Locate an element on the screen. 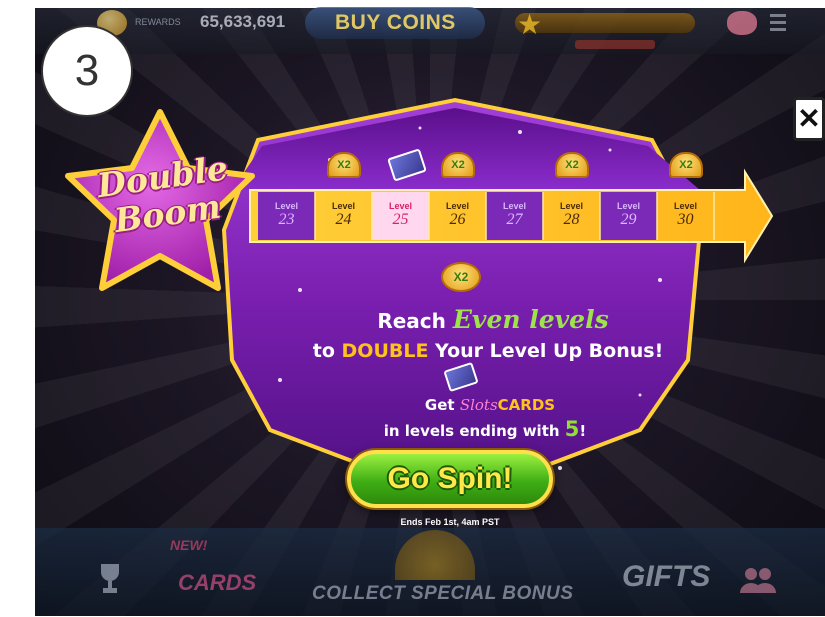 This screenshot has width=825, height=617. go-spin-label: Go Spin! is located at coordinates (450, 478).